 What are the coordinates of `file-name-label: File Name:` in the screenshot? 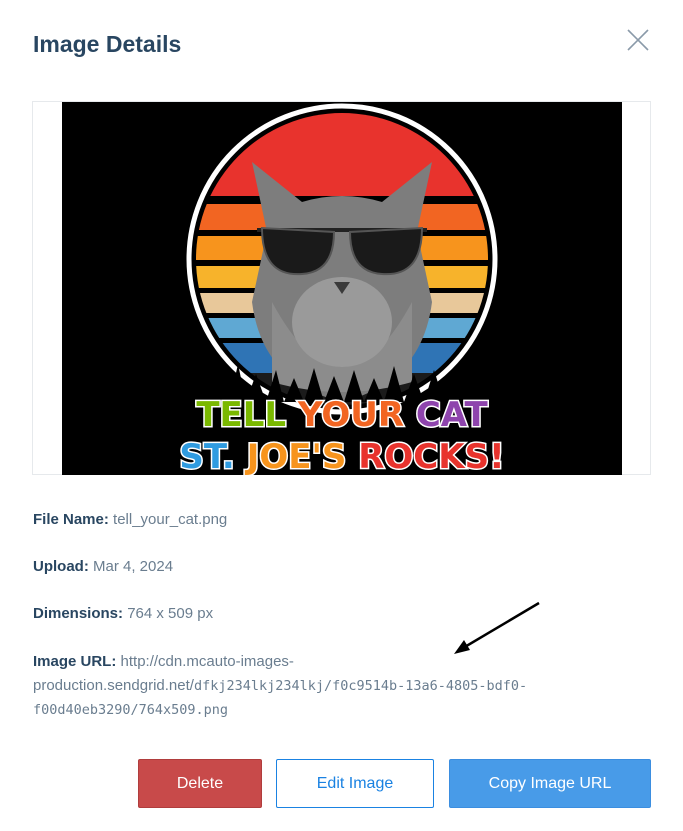 It's located at (71, 519).